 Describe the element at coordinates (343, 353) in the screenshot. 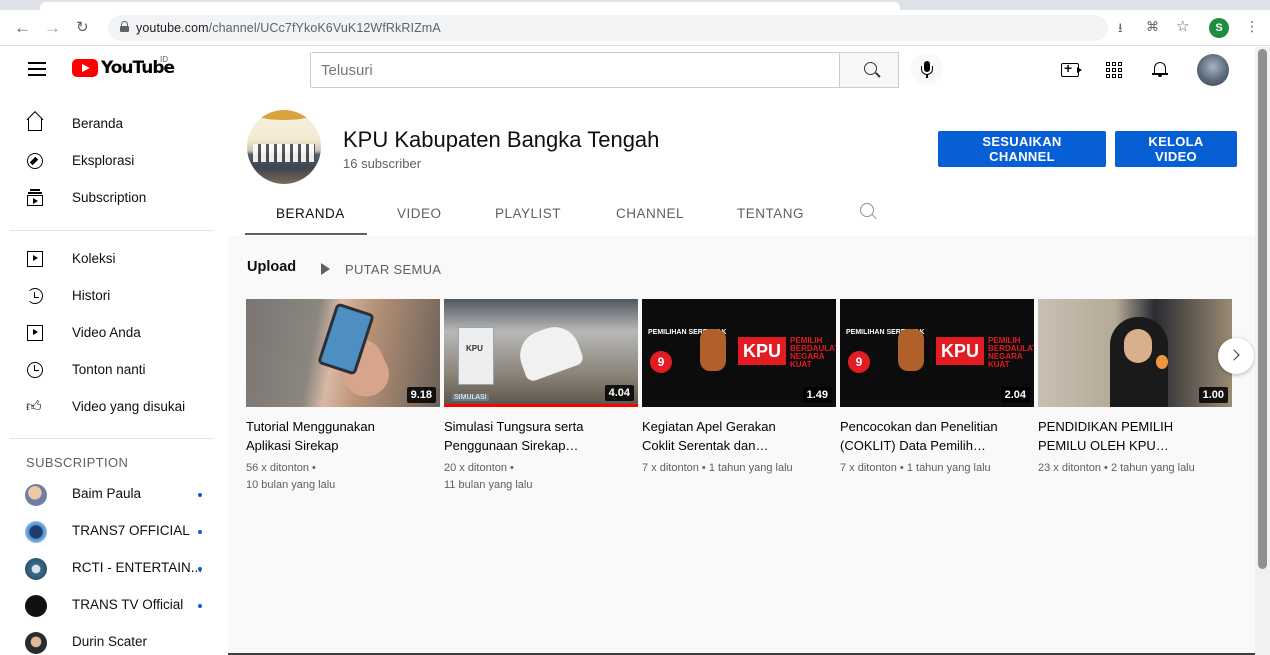

I see `video-thumbnail: 9.18` at that location.